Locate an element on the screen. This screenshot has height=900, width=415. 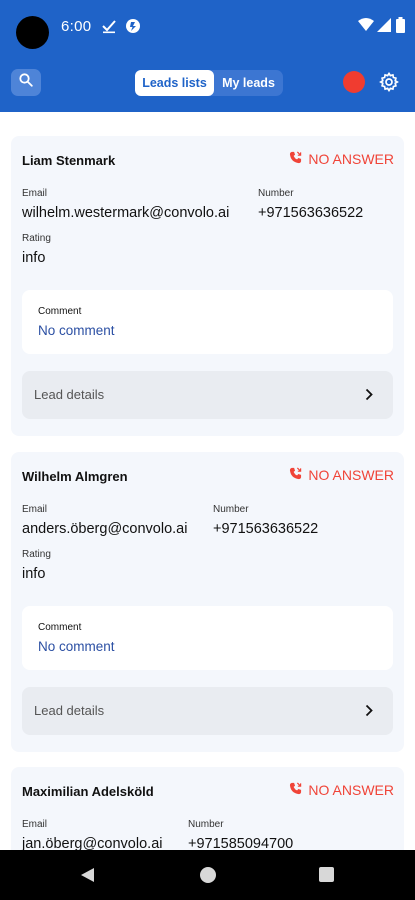
app-notification-icon is located at coordinates (133, 28).